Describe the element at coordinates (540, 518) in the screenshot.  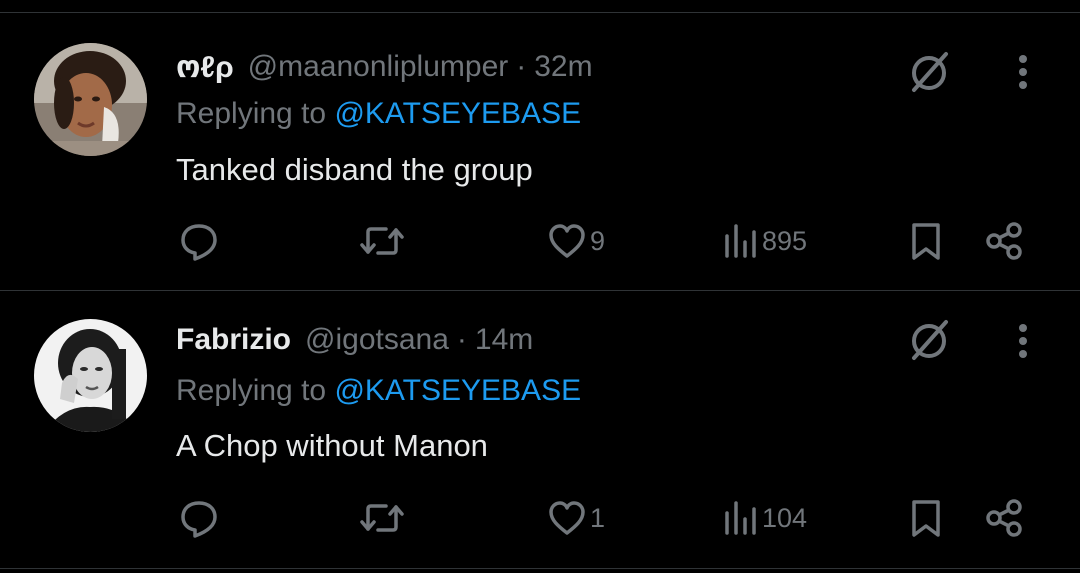
I see `action-bar: 1 104` at that location.